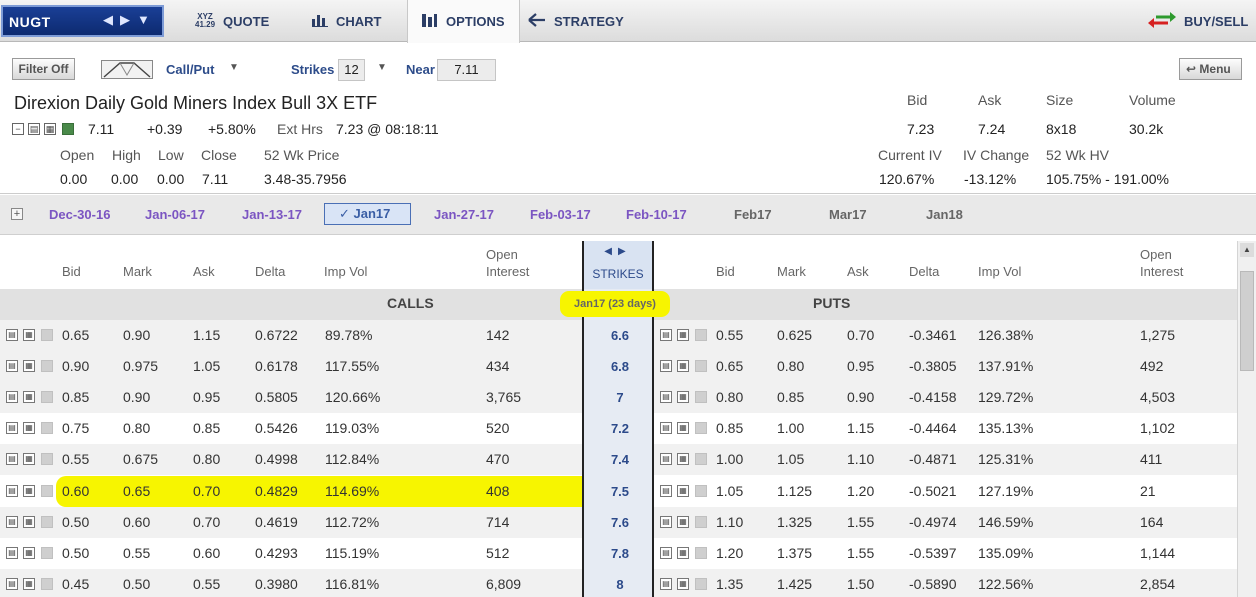 Image resolution: width=1256 pixels, height=597 pixels. Describe the element at coordinates (30, 22) in the screenshot. I see `symbol-ticker: NUGT` at that location.